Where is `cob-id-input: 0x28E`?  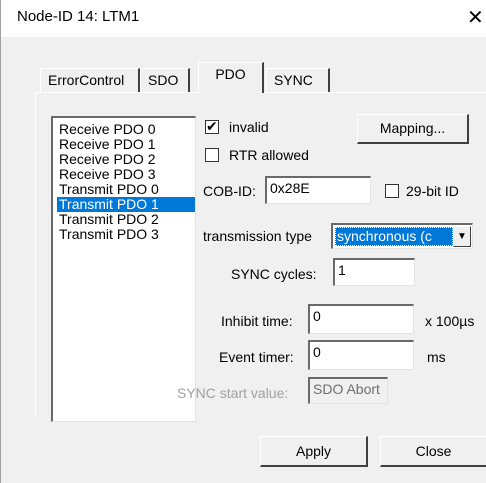
cob-id-input: 0x28E is located at coordinates (318, 190).